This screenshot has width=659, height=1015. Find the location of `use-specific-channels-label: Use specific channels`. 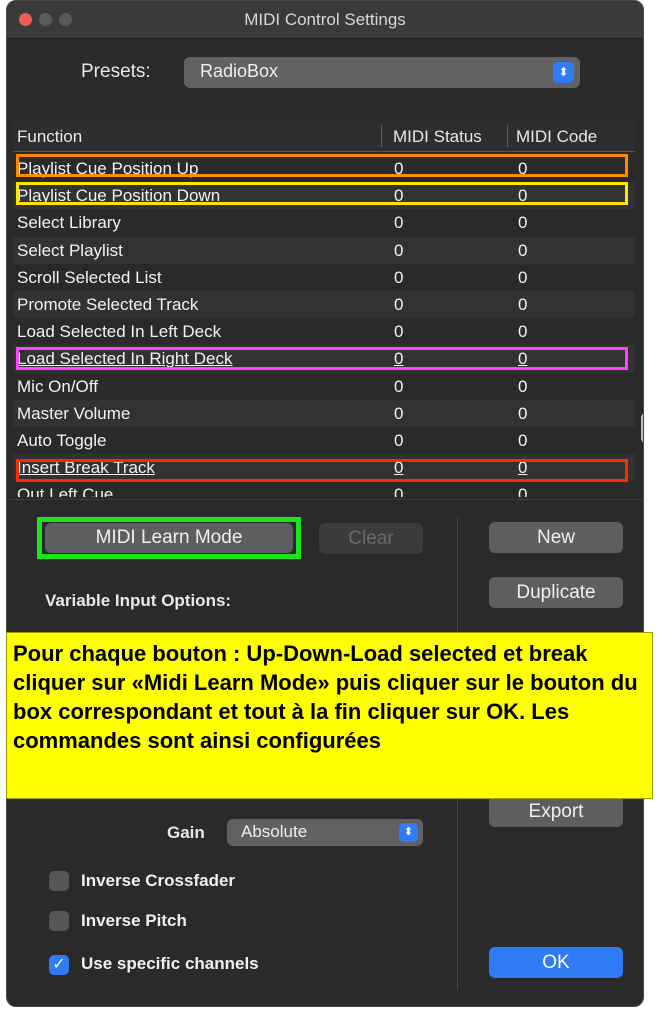

use-specific-channels-label: Use specific channels is located at coordinates (170, 963).